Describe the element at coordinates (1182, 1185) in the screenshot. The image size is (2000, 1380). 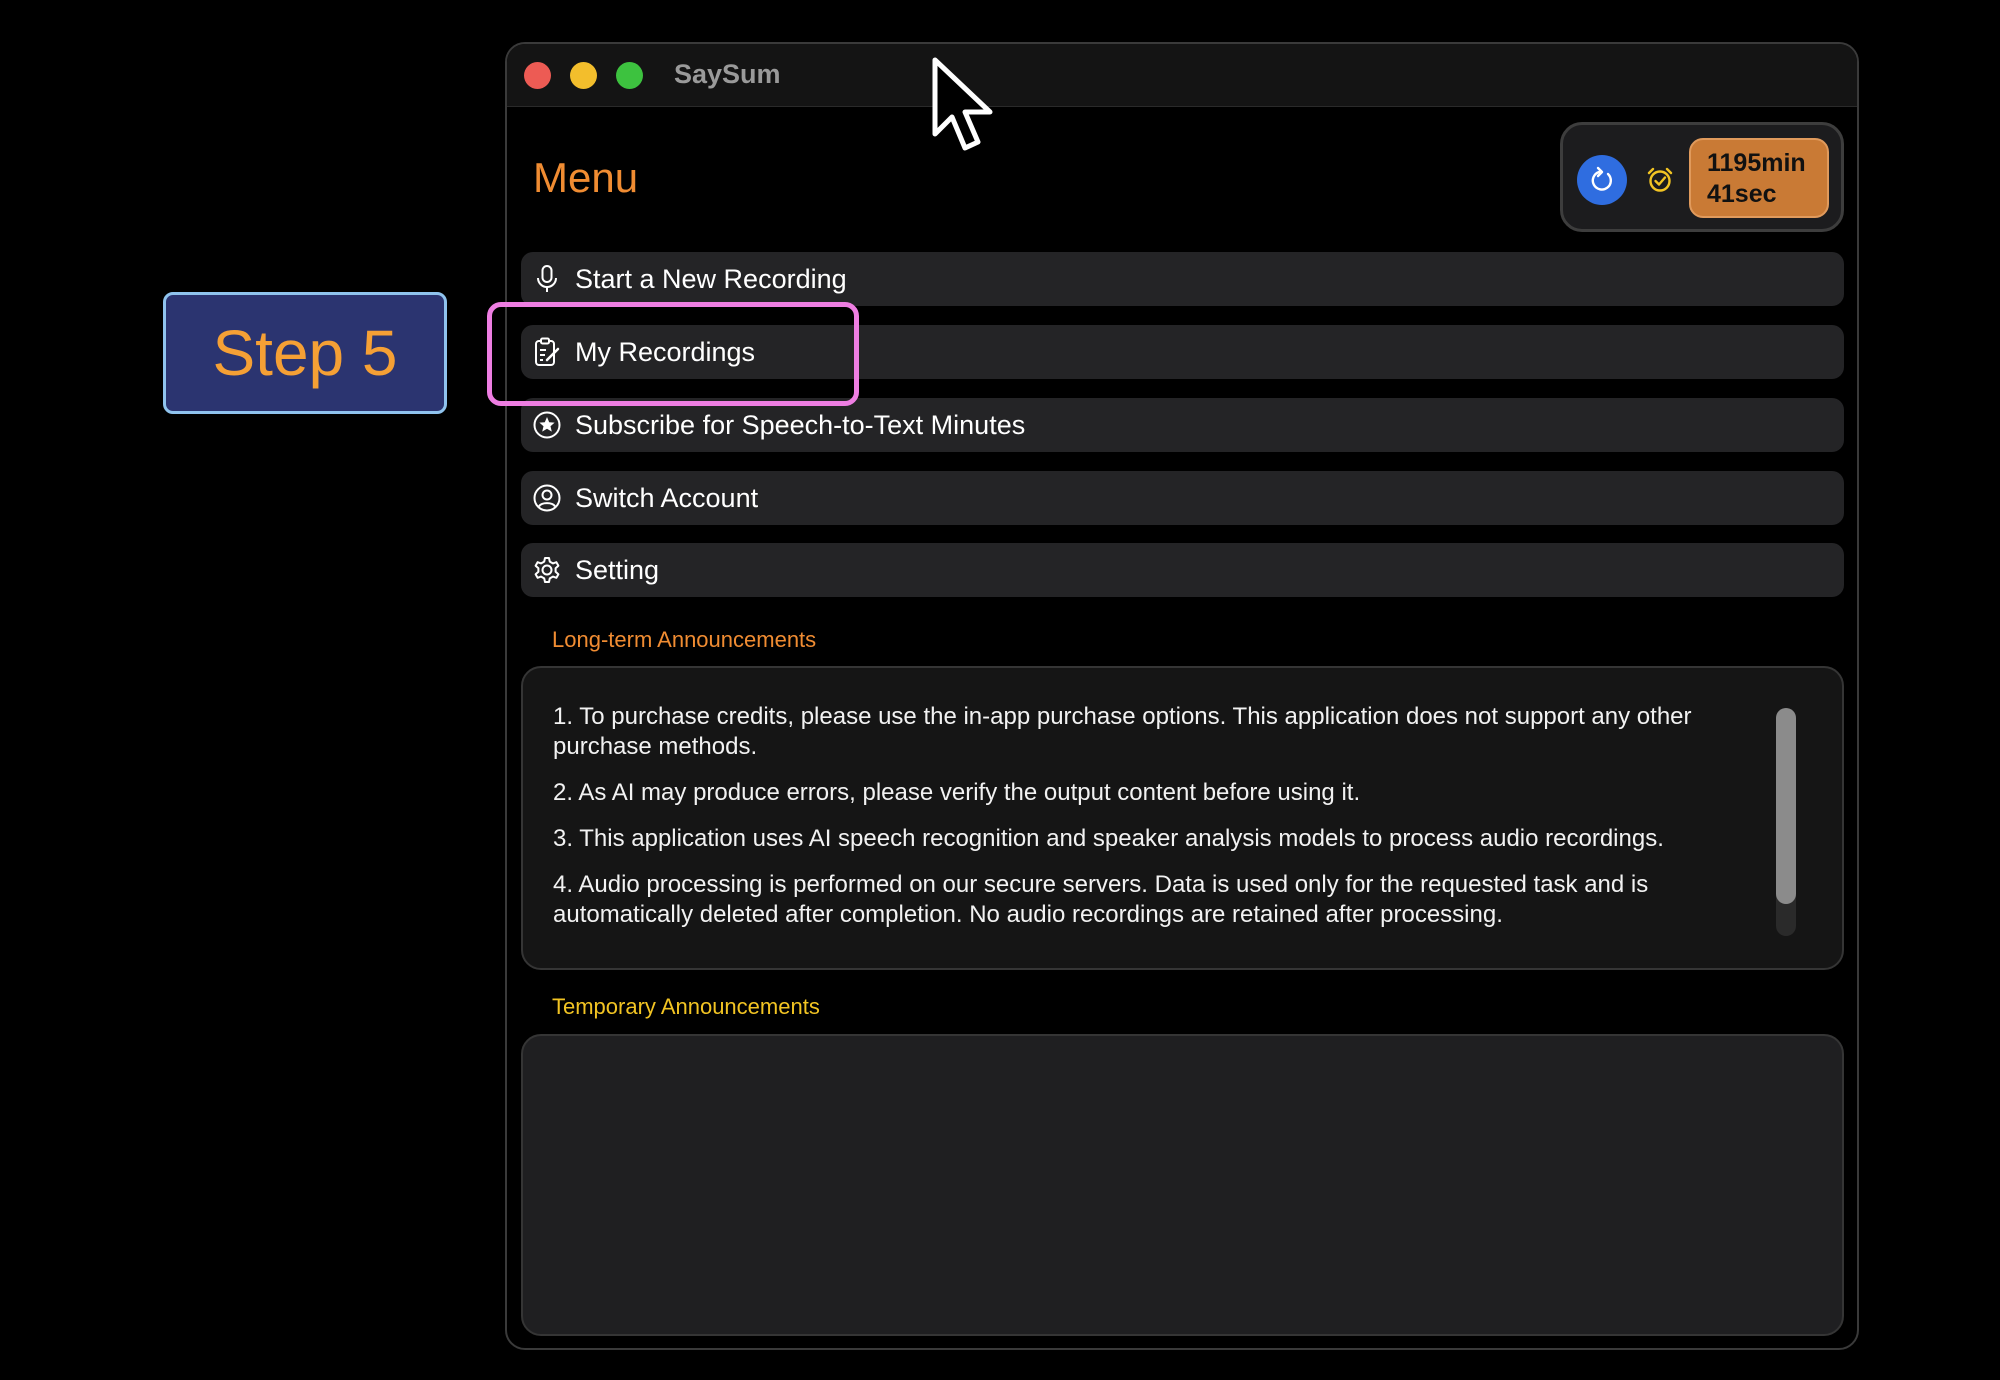
I see `temporary-announcements-panel` at that location.